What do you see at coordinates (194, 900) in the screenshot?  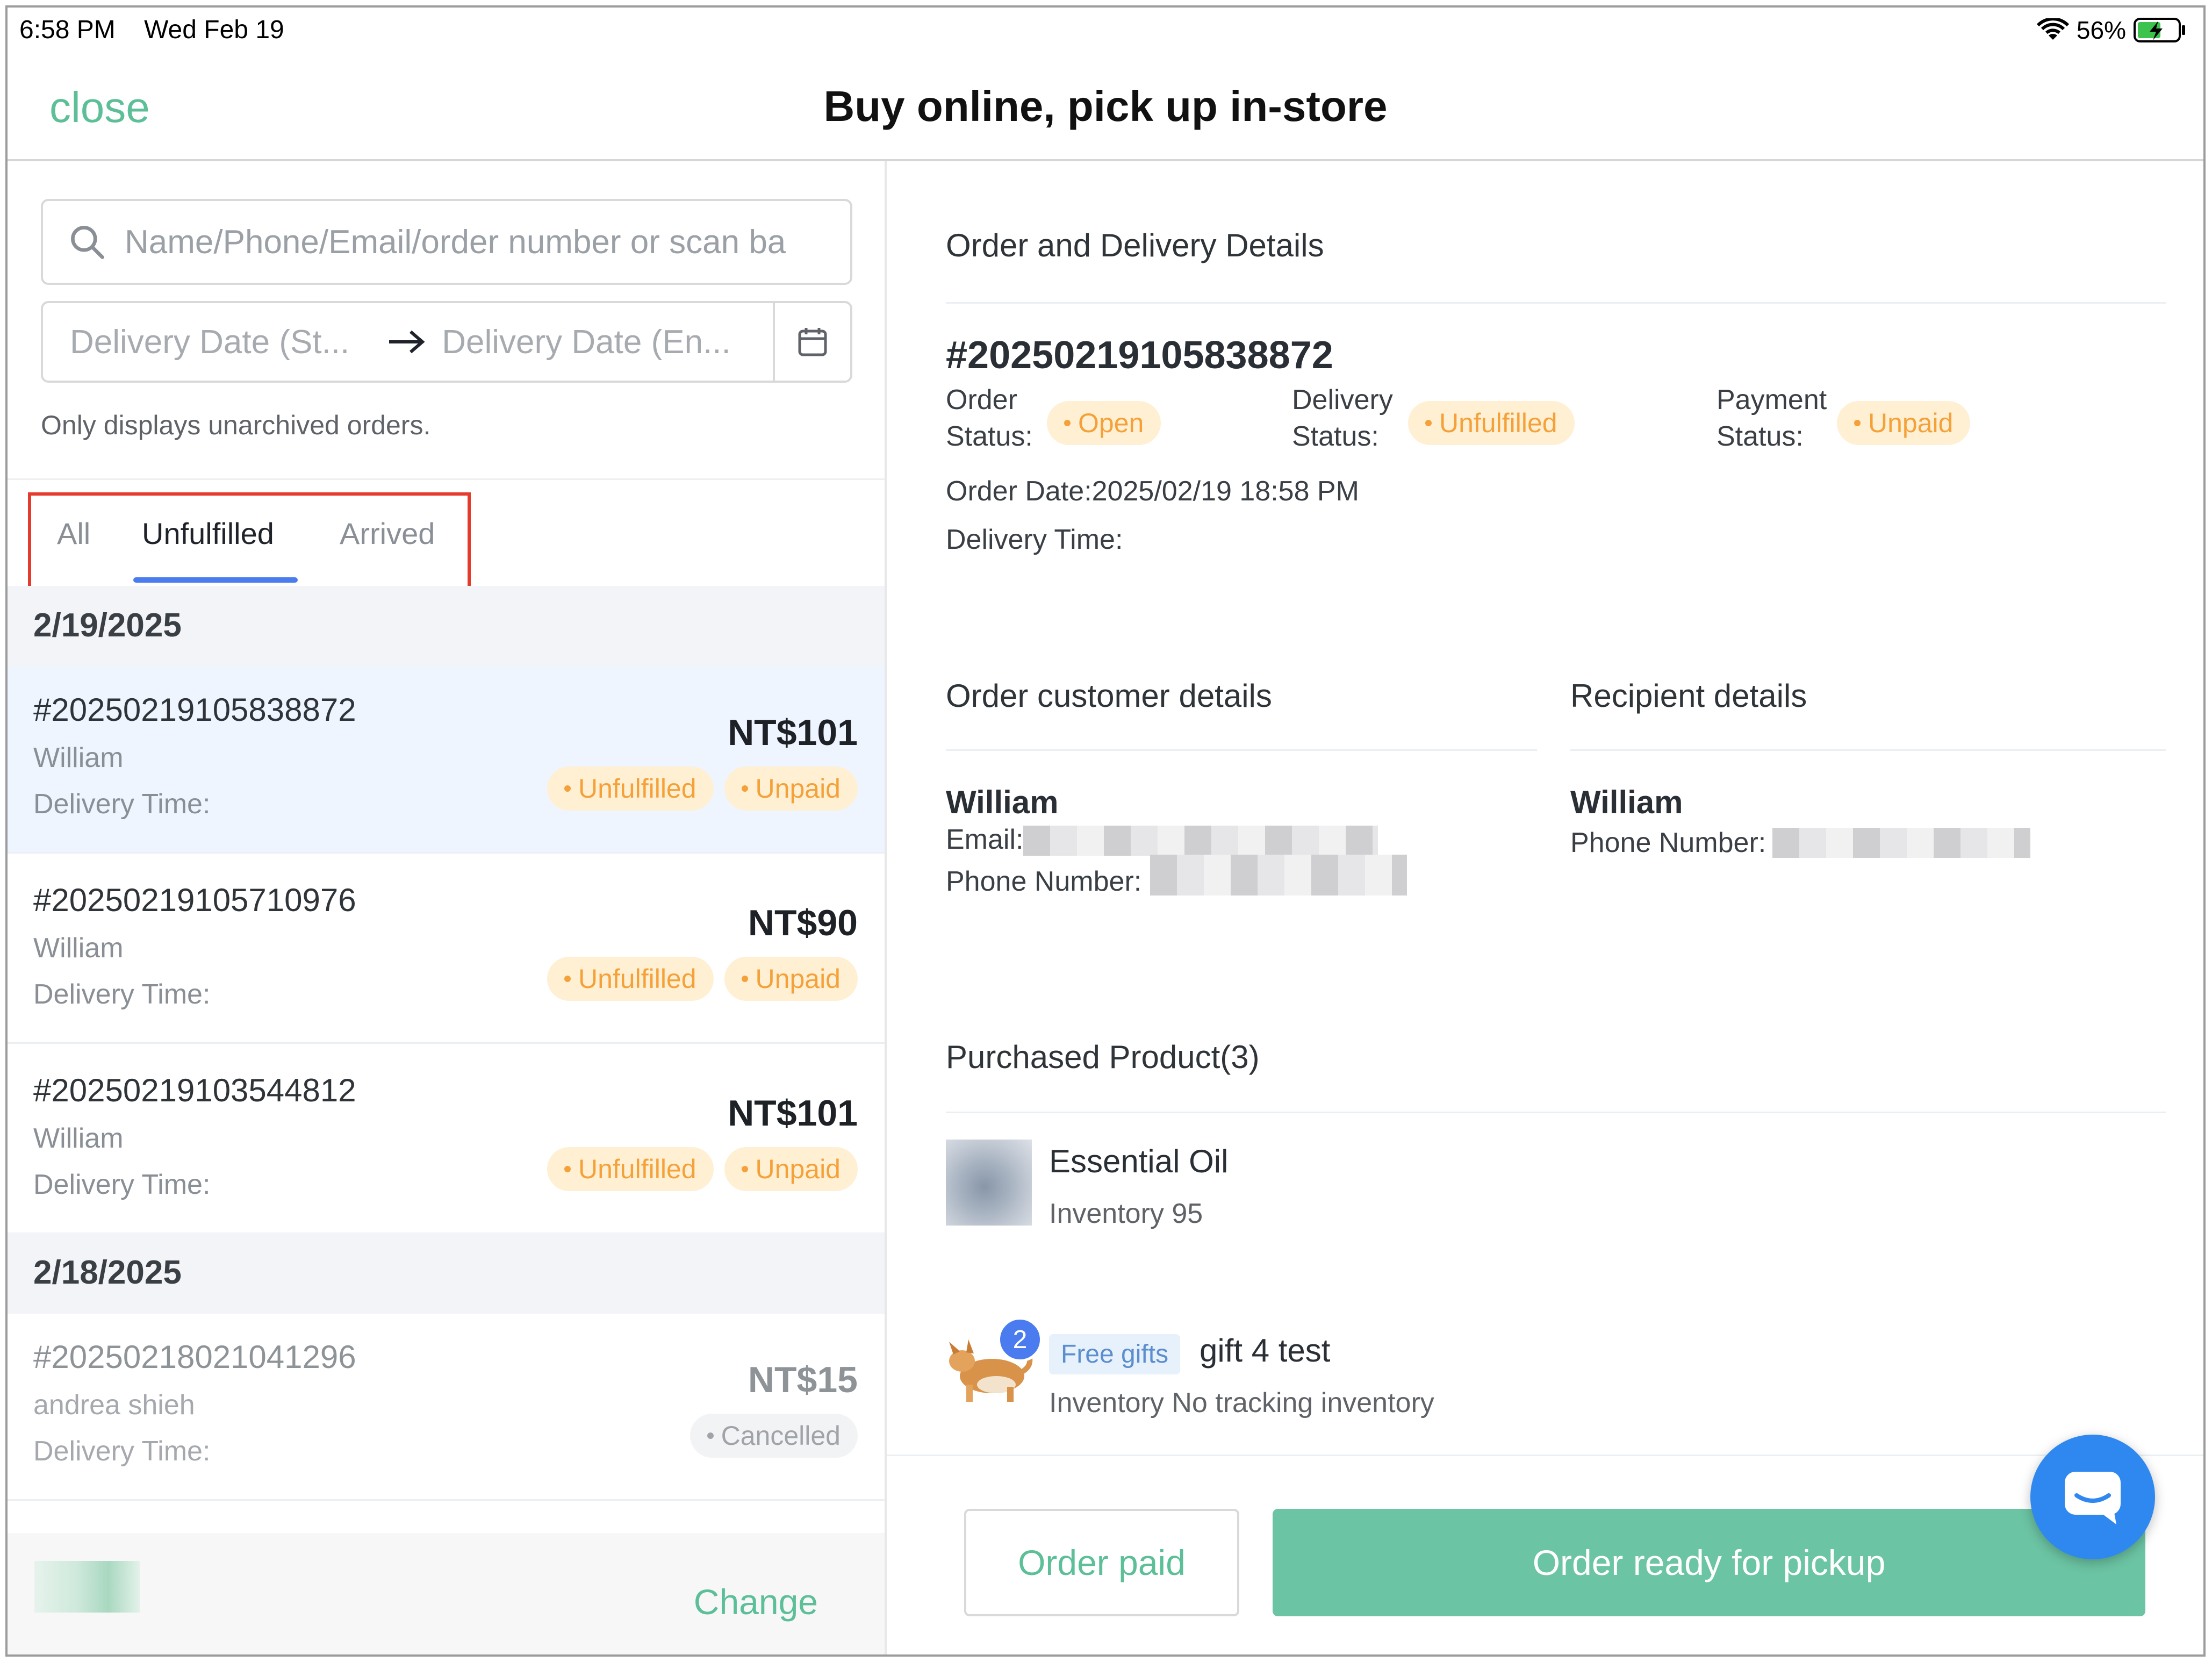 I see `order-number: #20250219105710976` at bounding box center [194, 900].